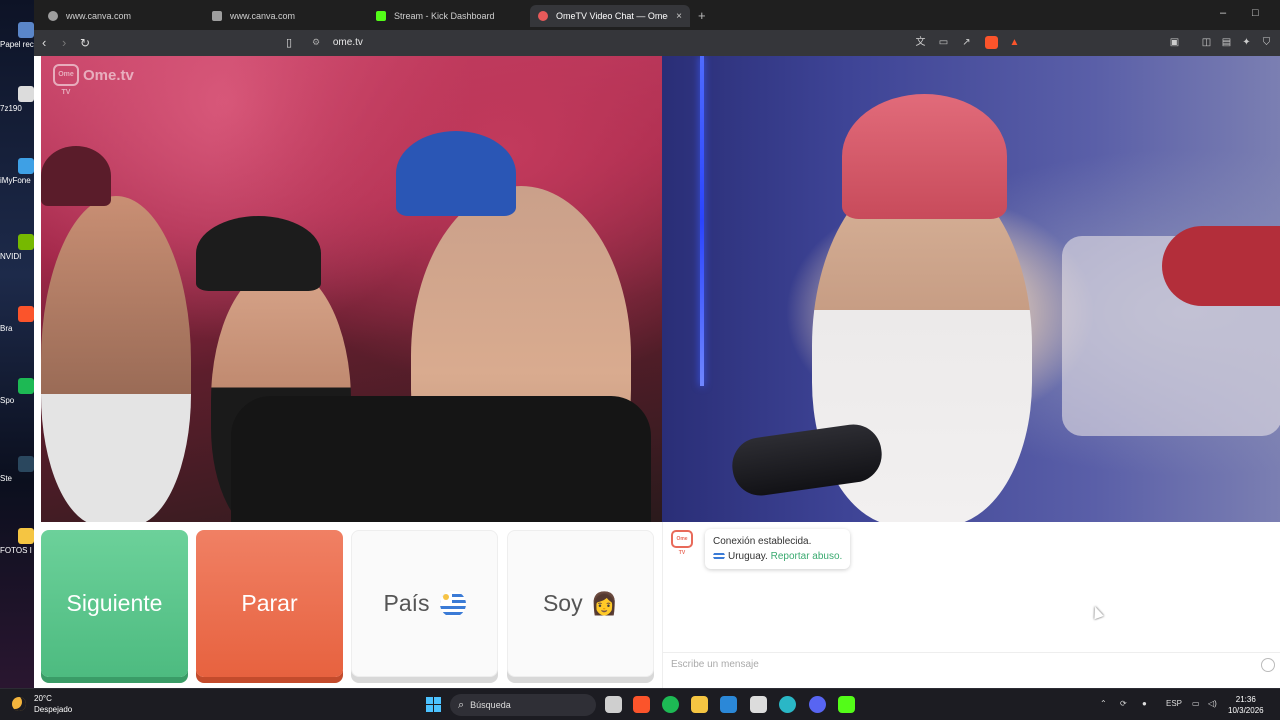  Describe the element at coordinates (85, 43) in the screenshot. I see `reload-icon: ↻` at that location.